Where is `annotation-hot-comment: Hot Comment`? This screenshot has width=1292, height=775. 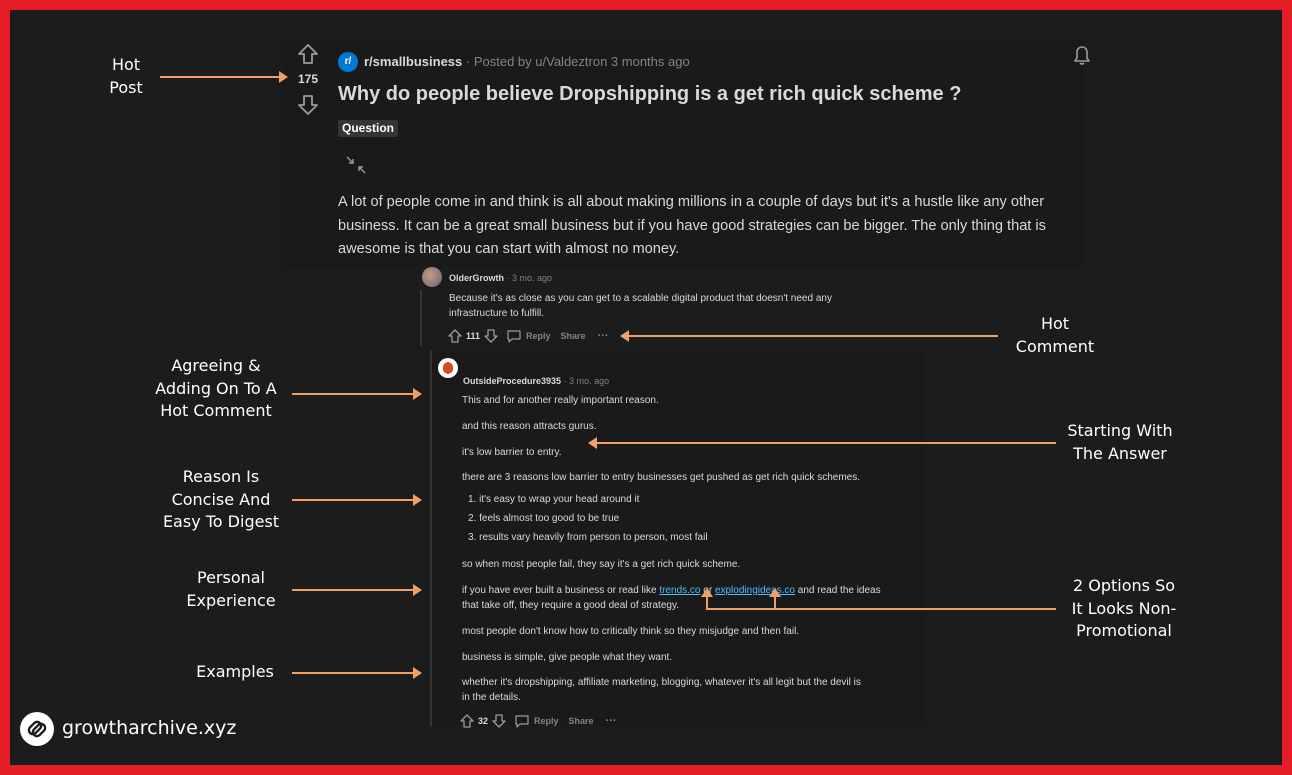 annotation-hot-comment: Hot Comment is located at coordinates (1055, 335).